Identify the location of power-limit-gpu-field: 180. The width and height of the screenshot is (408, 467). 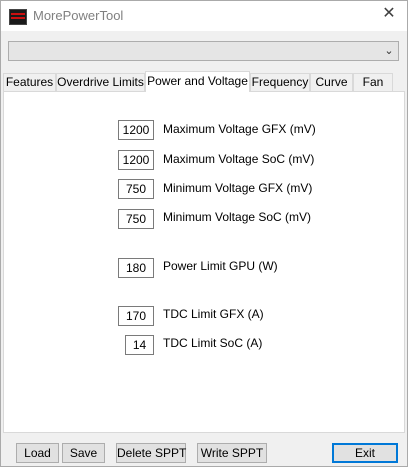
(136, 268).